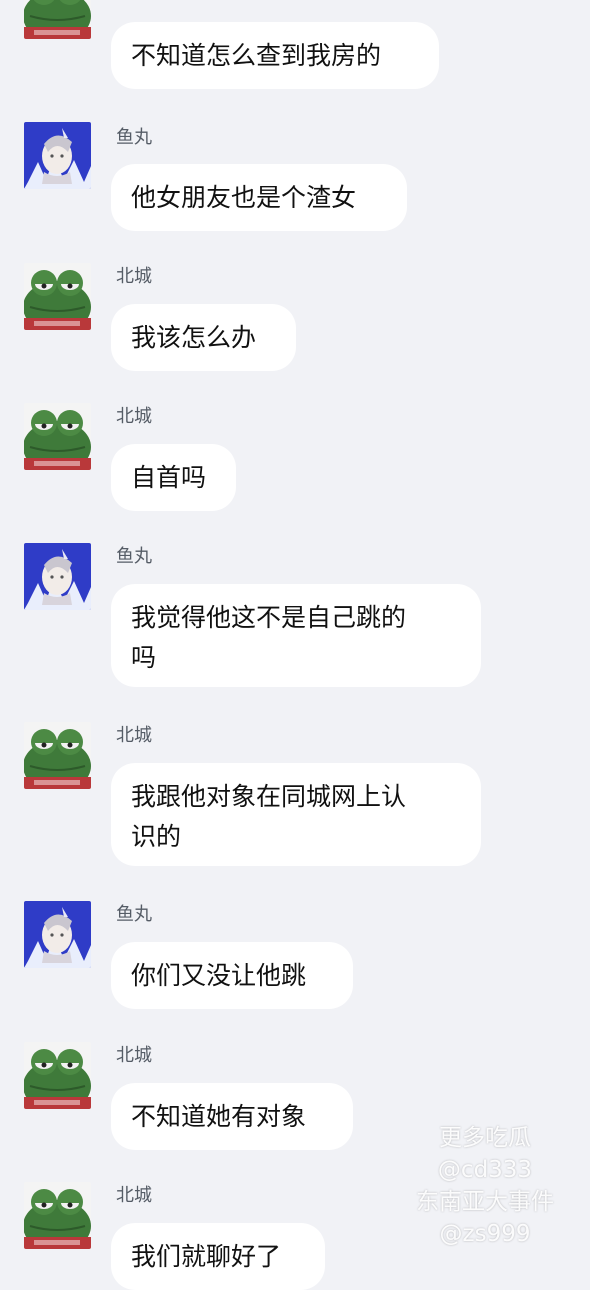  What do you see at coordinates (173, 477) in the screenshot?
I see `message-bubble: 自首吗` at bounding box center [173, 477].